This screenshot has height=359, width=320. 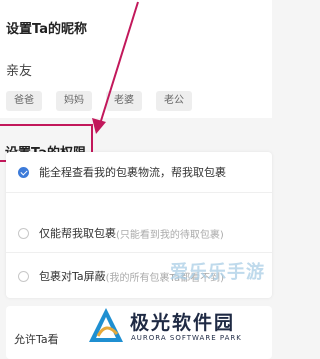 I want to click on watermark-brand-en: AURORA SOFTWARE PARK, so click(x=186, y=338).